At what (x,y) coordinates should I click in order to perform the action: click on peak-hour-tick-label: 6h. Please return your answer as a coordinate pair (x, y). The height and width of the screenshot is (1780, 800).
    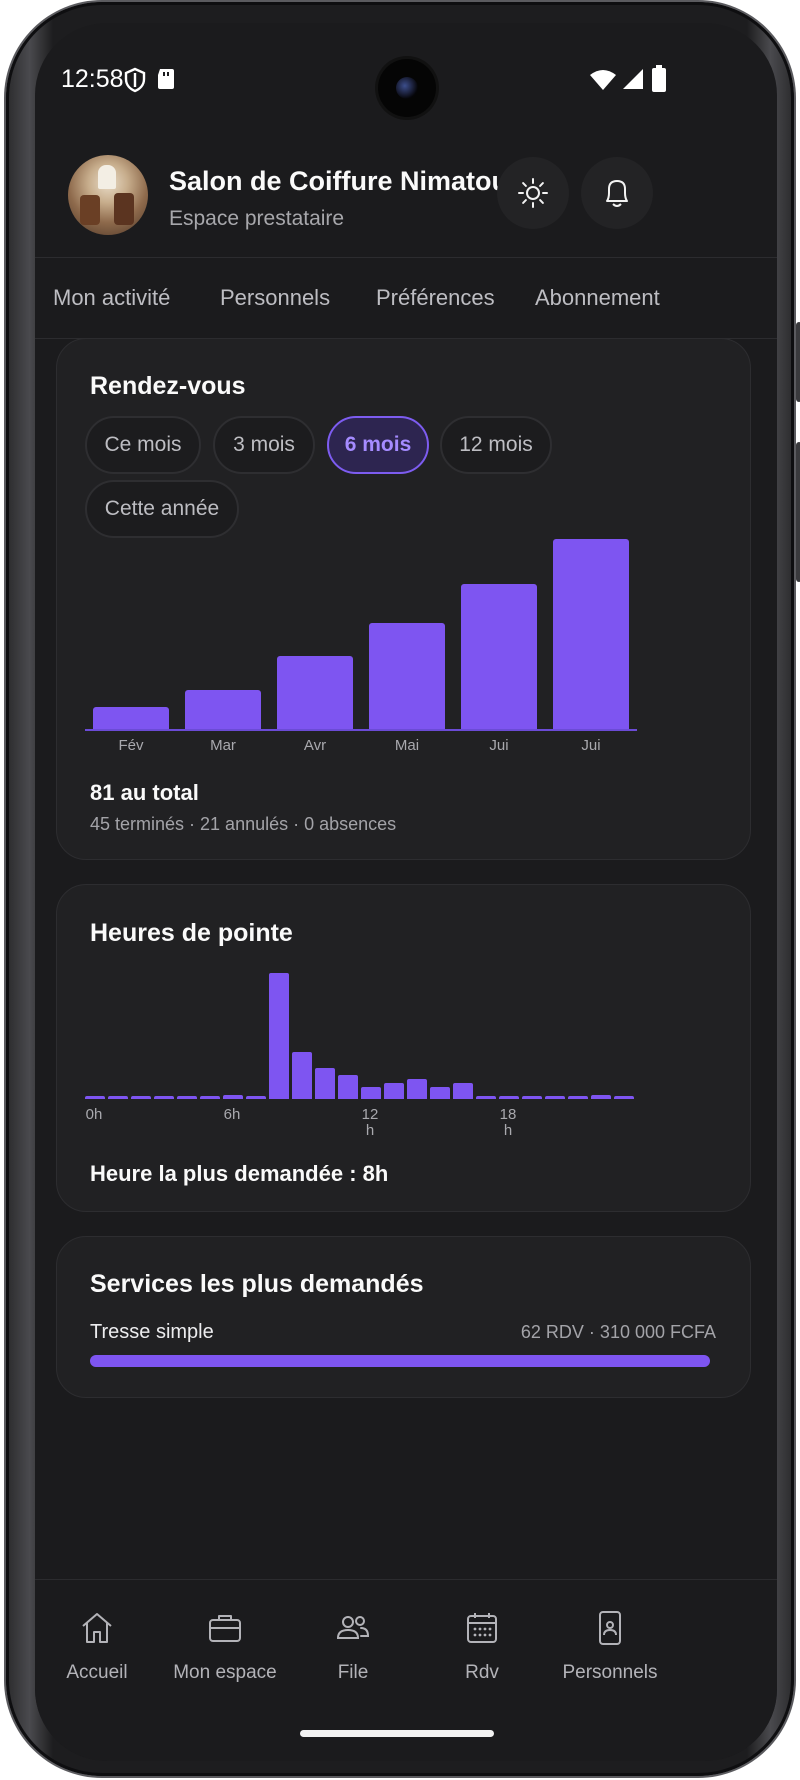
    Looking at the image, I should click on (232, 1114).